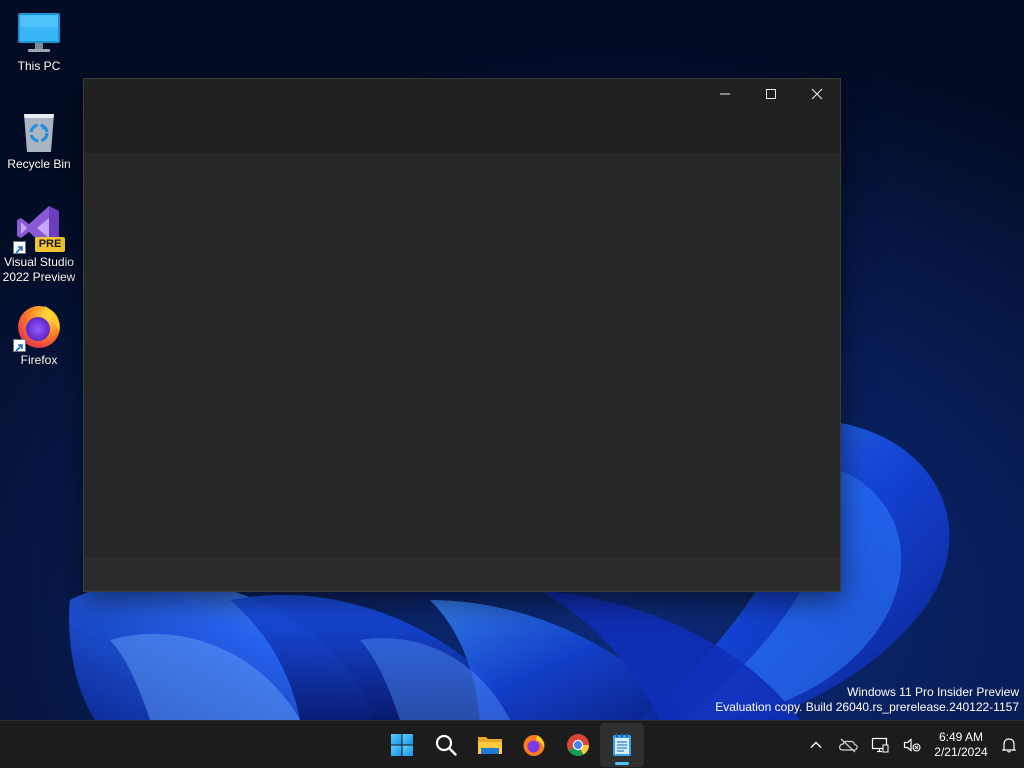 The width and height of the screenshot is (1024, 768). I want to click on window-caption-buttons, so click(771, 94).